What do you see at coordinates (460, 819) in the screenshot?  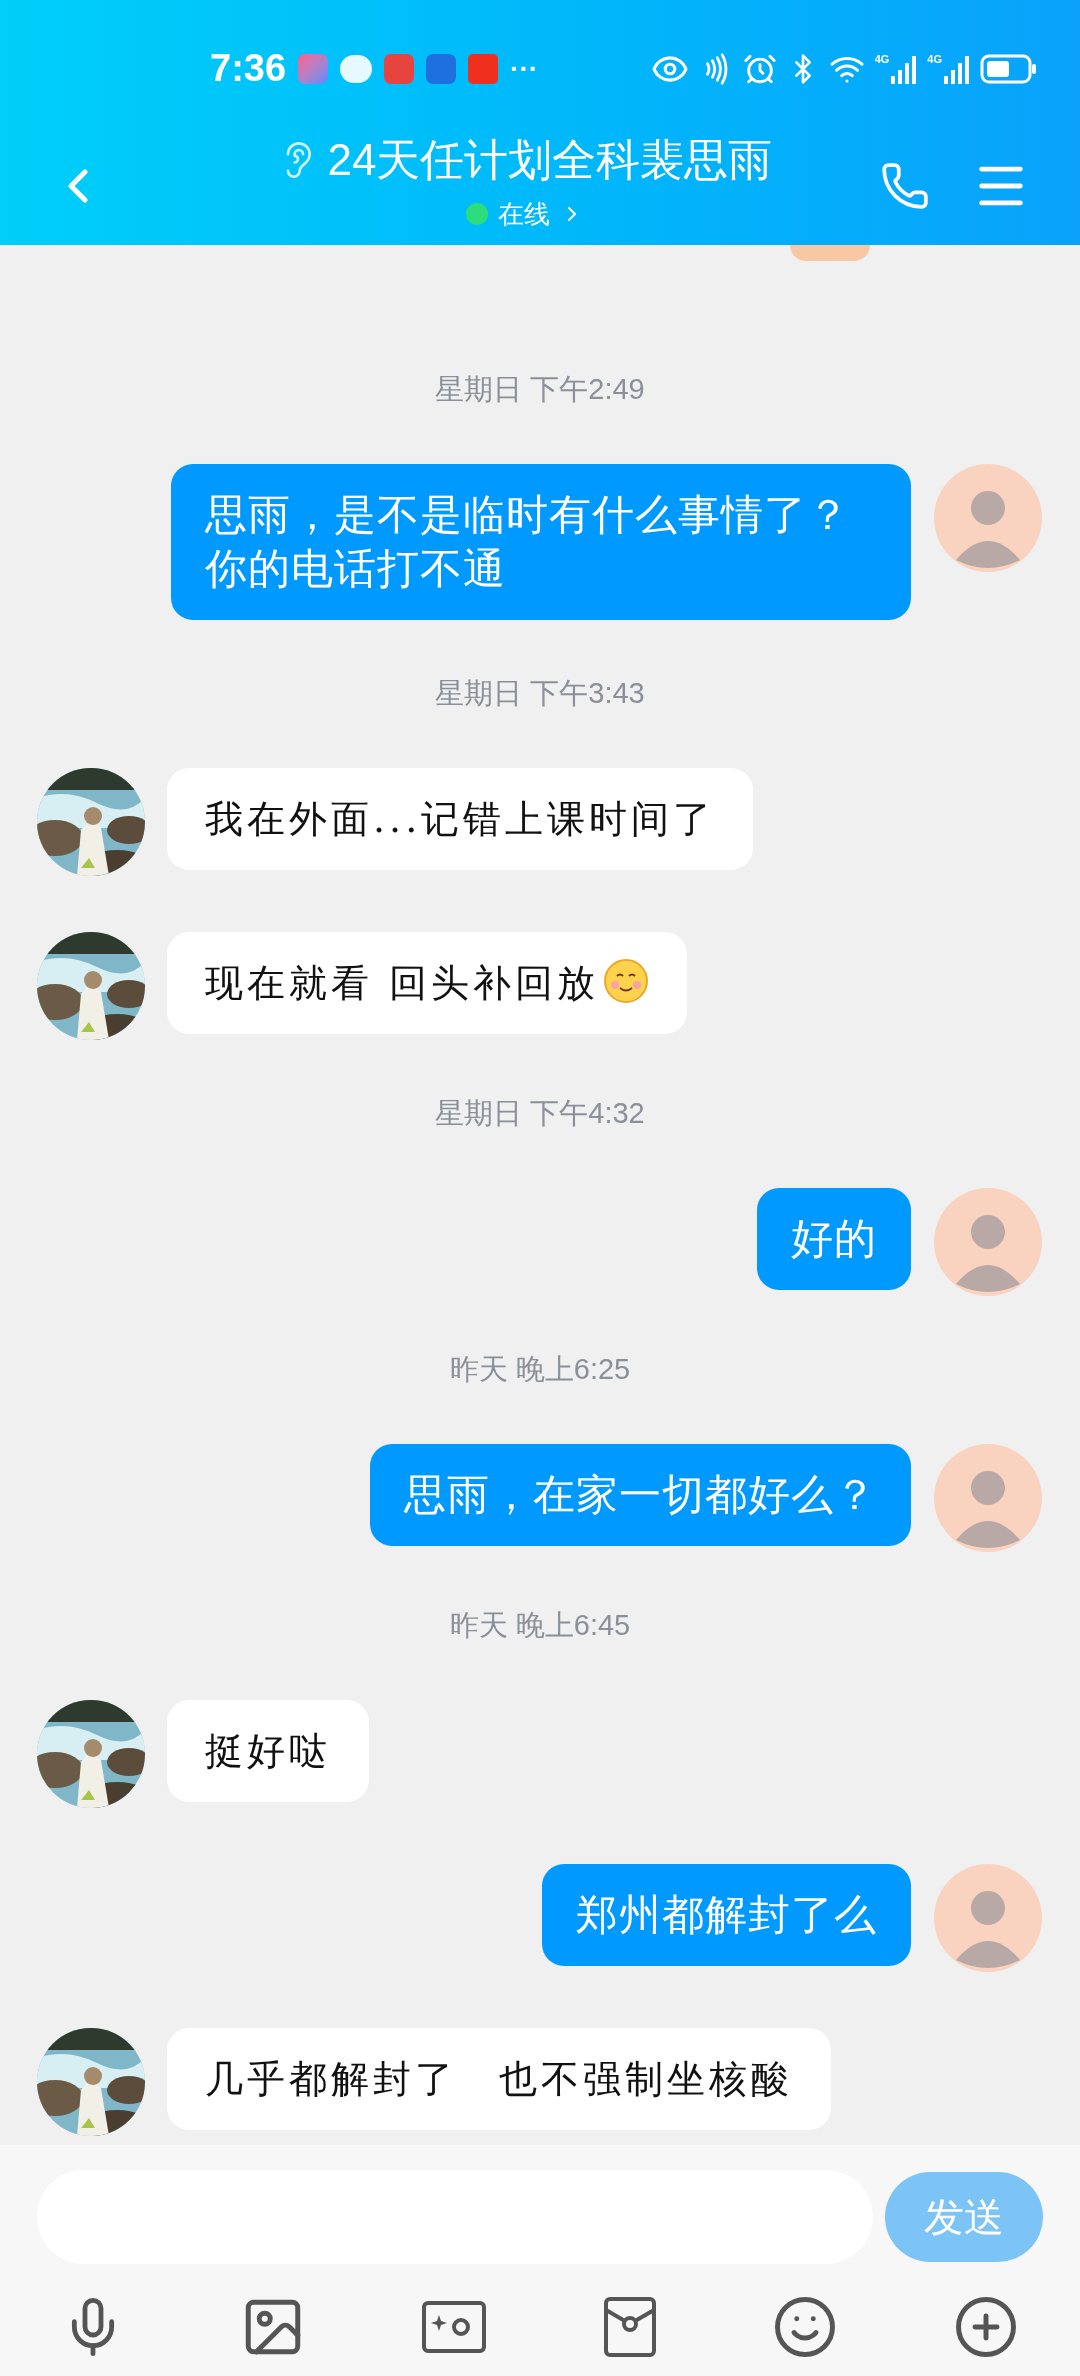 I see `message-bubble: 我在外面...记错上课时间了` at bounding box center [460, 819].